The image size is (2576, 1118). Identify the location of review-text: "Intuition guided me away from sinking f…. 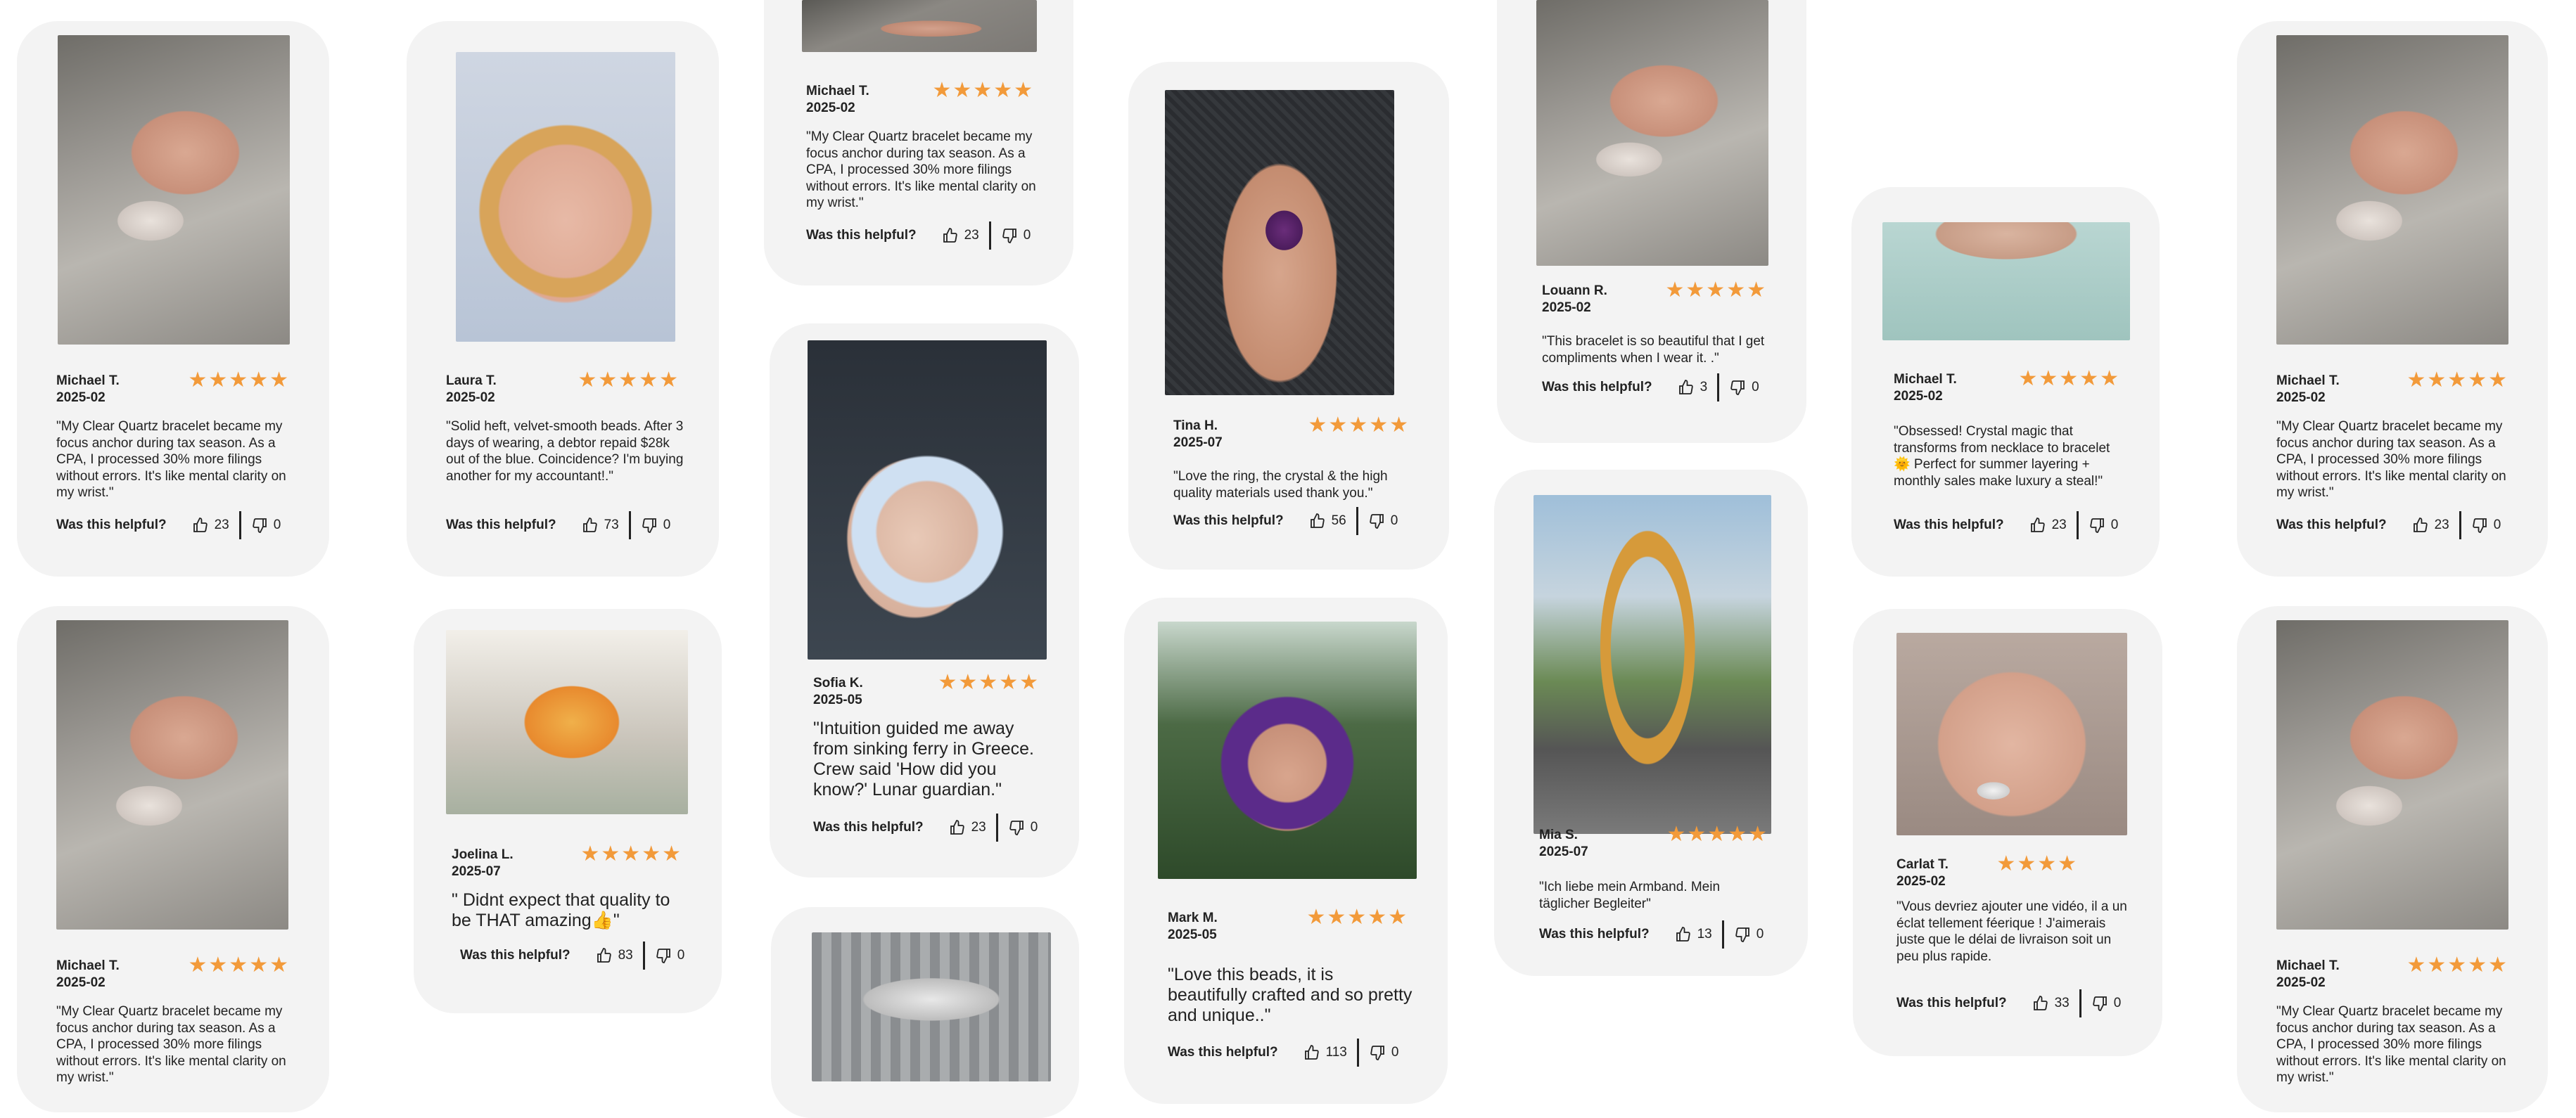
(923, 759).